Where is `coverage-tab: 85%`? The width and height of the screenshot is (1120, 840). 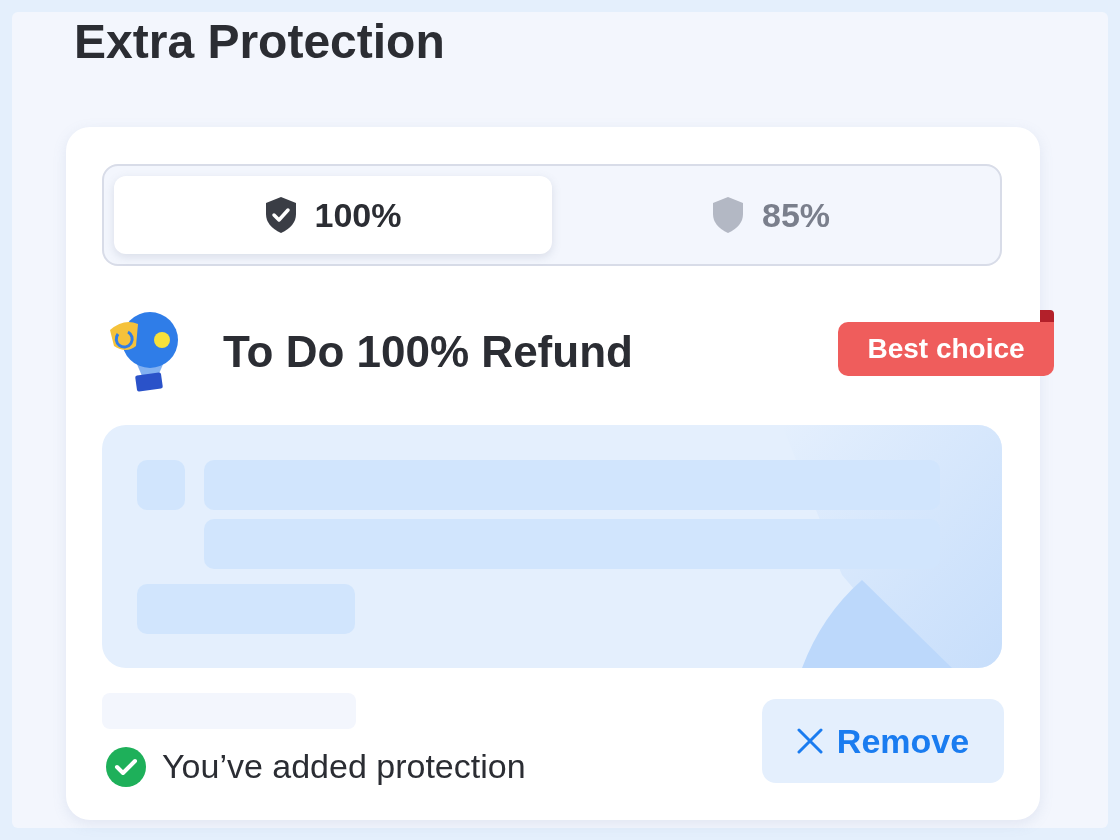 coverage-tab: 85% is located at coordinates (771, 215).